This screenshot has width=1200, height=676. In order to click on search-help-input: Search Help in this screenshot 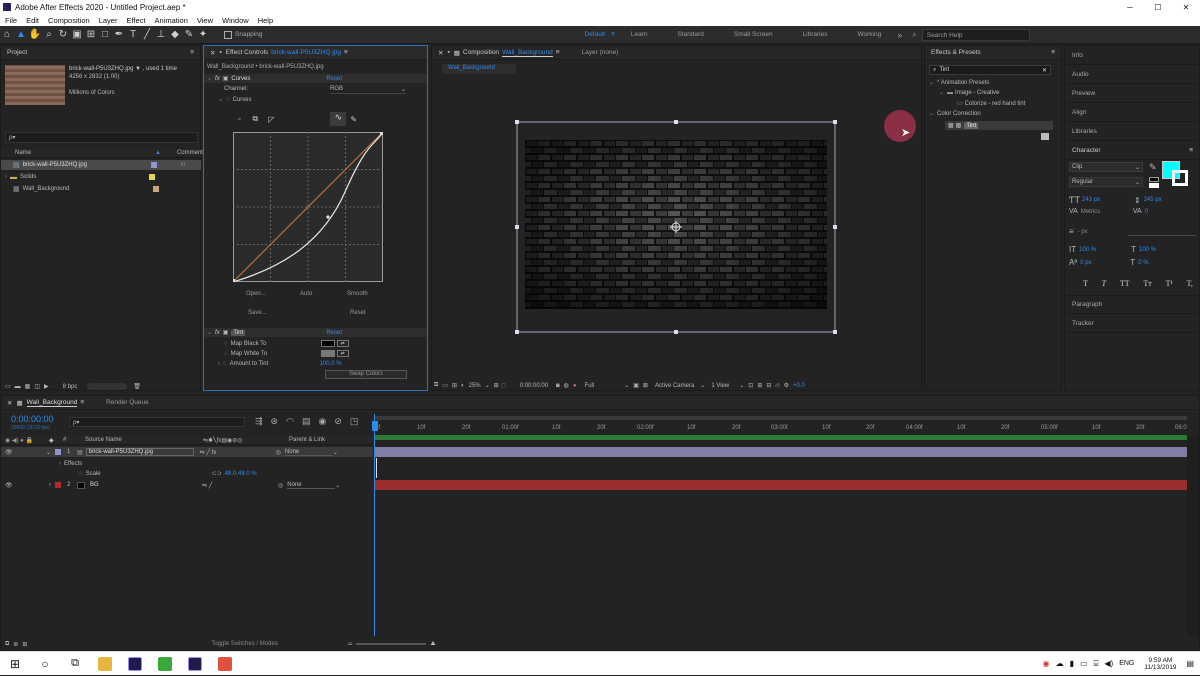, I will do `click(975, 34)`.